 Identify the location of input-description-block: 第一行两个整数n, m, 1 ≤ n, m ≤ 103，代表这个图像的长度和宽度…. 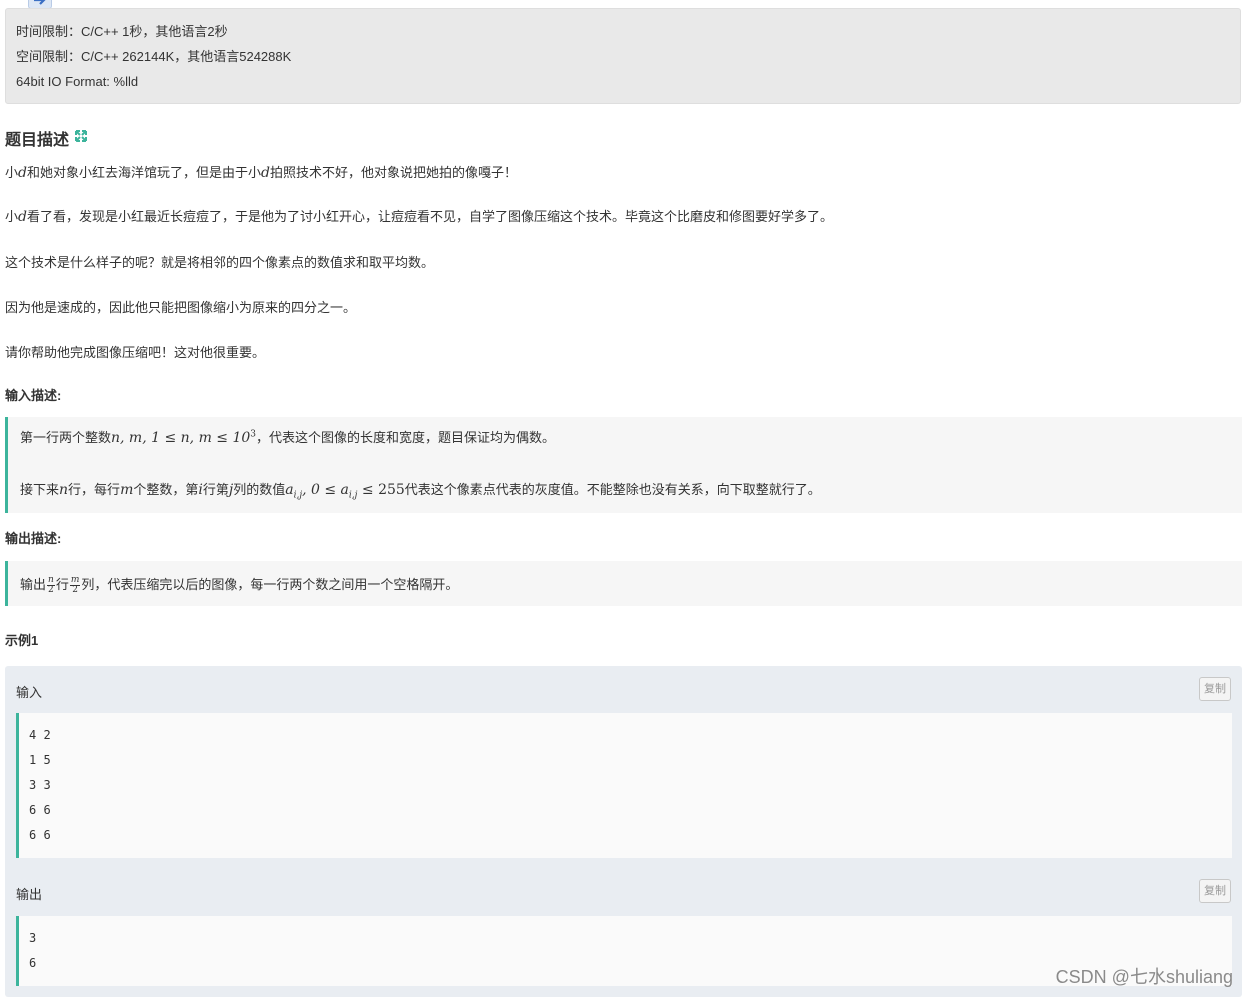
(623, 465).